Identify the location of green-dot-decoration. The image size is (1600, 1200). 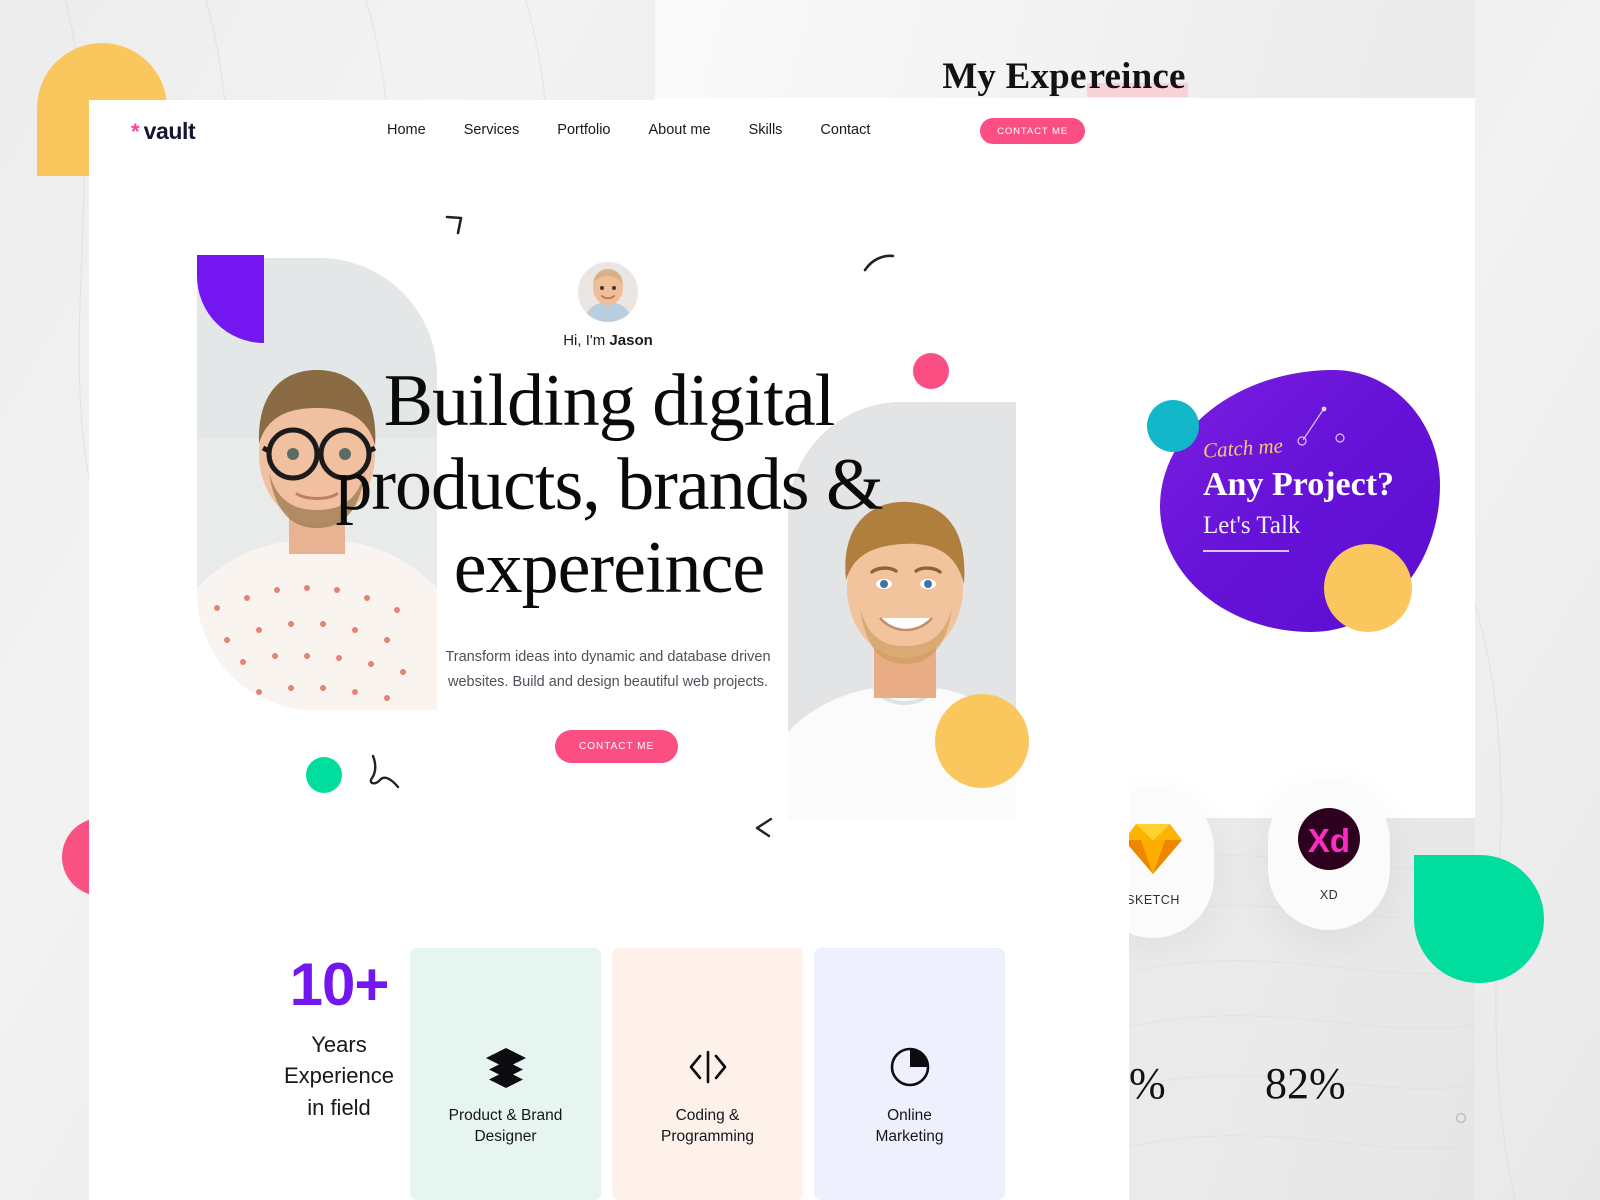
(324, 775).